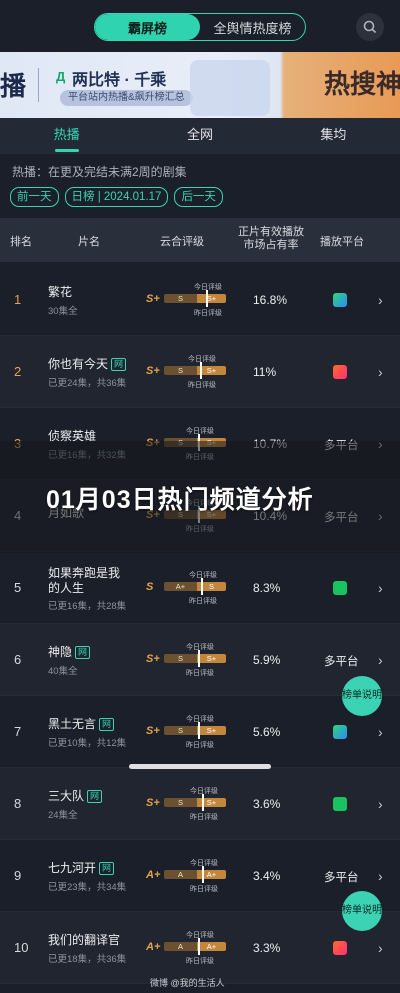  What do you see at coordinates (211, 946) in the screenshot?
I see `grade-segment-high: A+` at bounding box center [211, 946].